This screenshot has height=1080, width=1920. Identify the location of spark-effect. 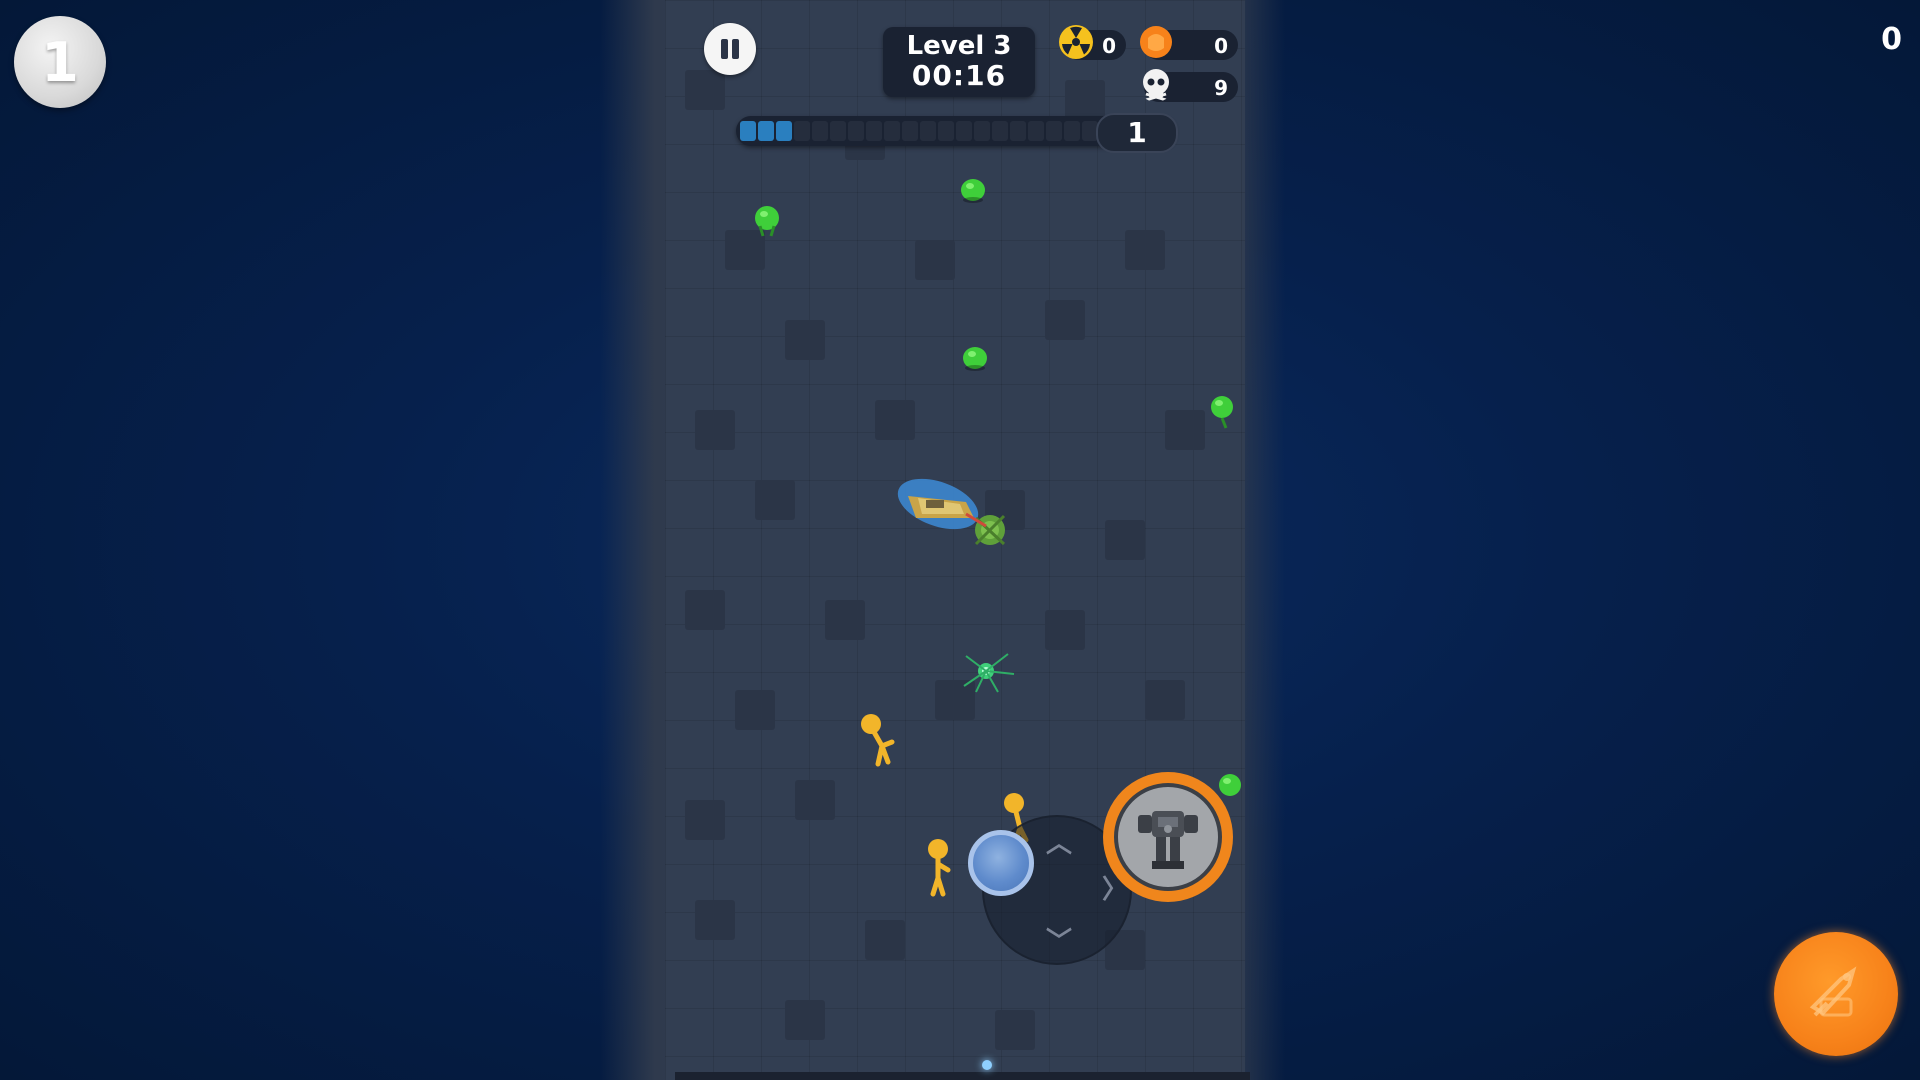
(987, 1065).